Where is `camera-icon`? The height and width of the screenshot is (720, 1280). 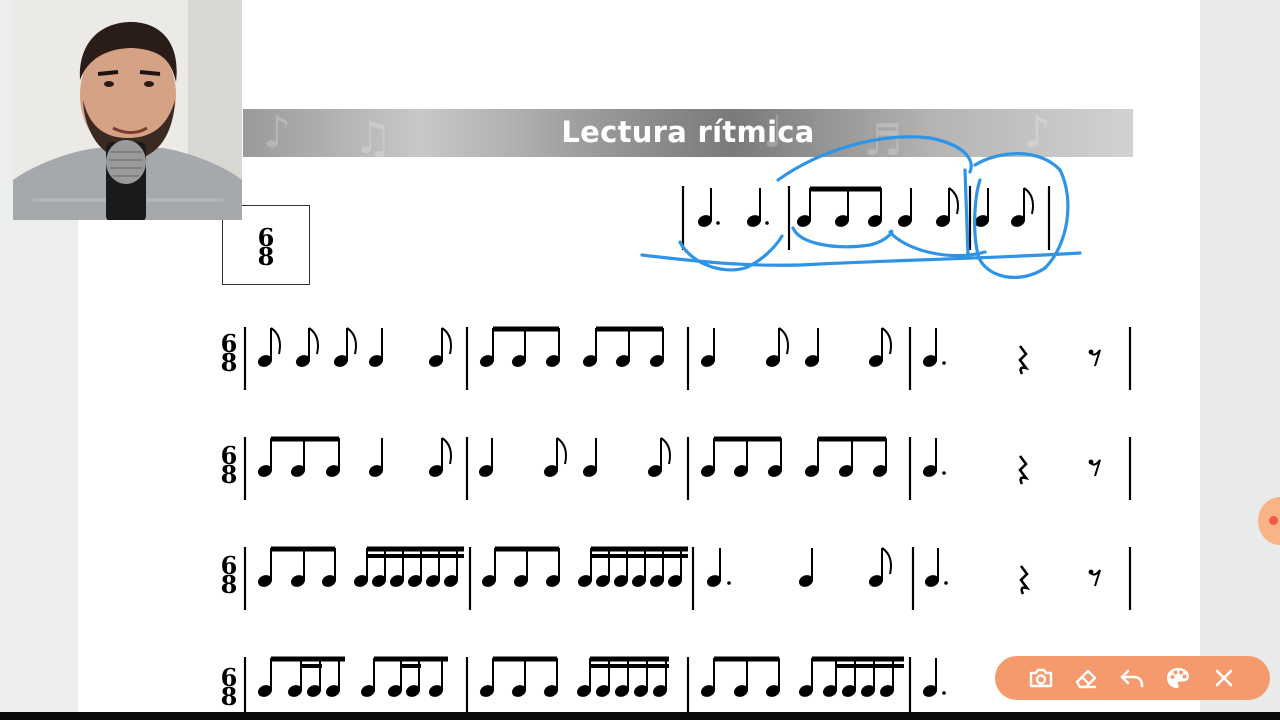 camera-icon is located at coordinates (1041, 678).